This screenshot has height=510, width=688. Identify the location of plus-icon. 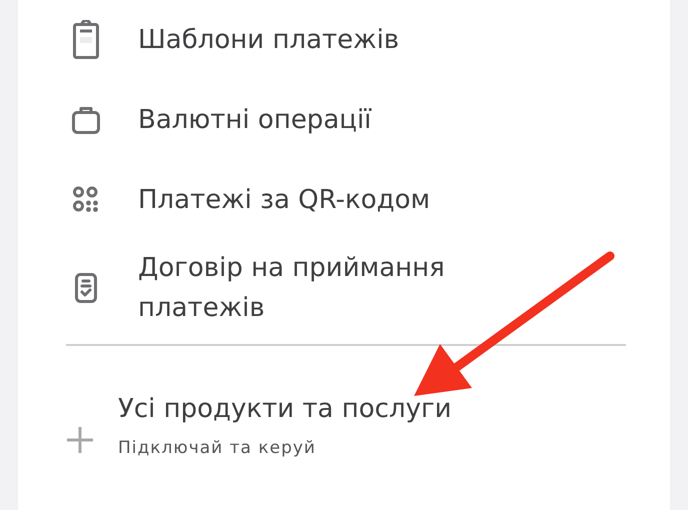
(80, 440).